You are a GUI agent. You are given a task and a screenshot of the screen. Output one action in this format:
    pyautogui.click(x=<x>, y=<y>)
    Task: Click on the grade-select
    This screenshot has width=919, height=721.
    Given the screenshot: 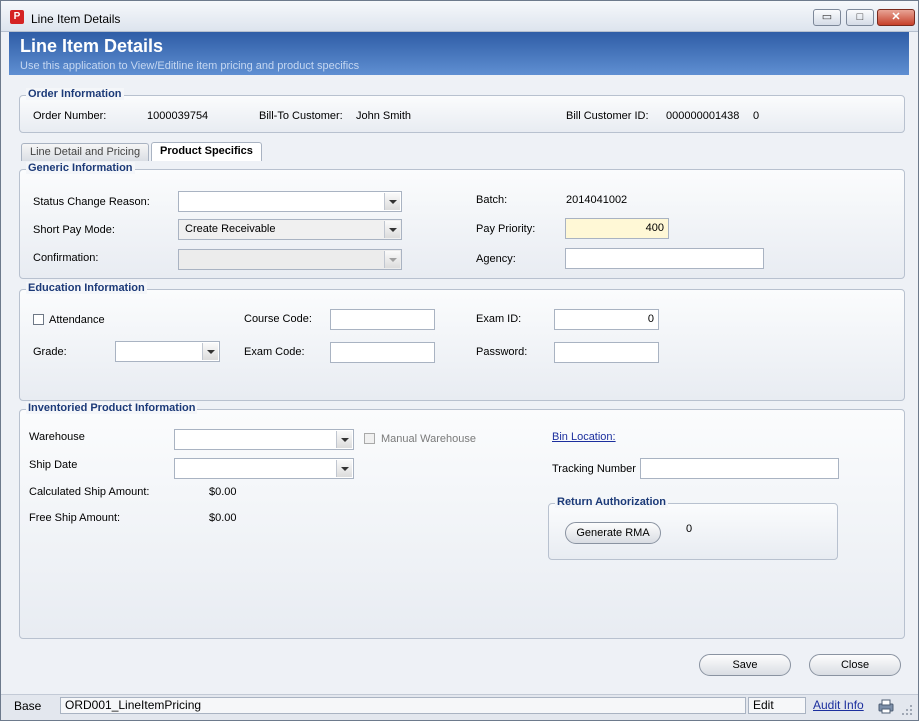 What is the action you would take?
    pyautogui.click(x=167, y=351)
    